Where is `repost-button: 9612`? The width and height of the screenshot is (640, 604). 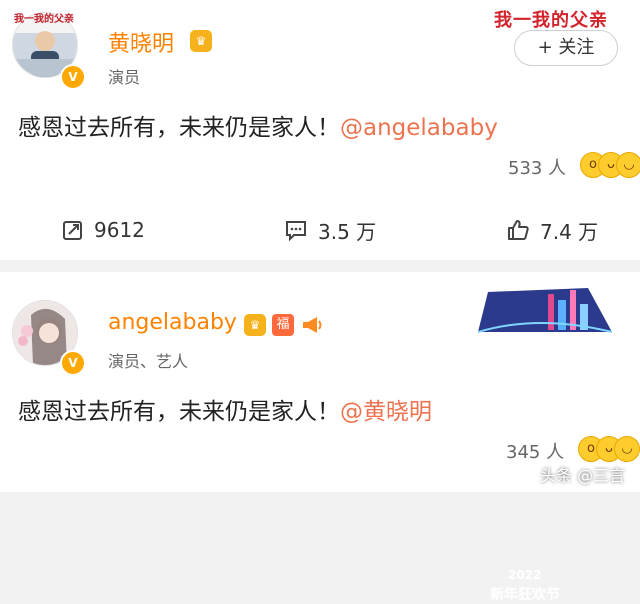
repost-button: 9612 is located at coordinates (103, 230).